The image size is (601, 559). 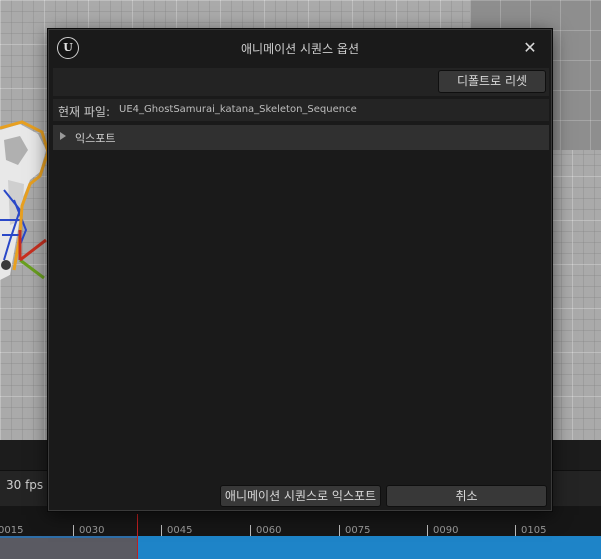 I want to click on chevron-right-icon, so click(x=63, y=136).